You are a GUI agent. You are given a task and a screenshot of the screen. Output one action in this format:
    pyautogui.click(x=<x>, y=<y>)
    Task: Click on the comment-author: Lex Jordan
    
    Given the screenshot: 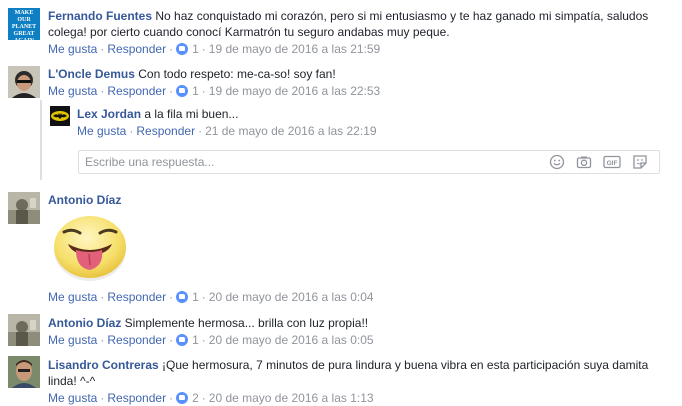 What is the action you would take?
    pyautogui.click(x=109, y=114)
    